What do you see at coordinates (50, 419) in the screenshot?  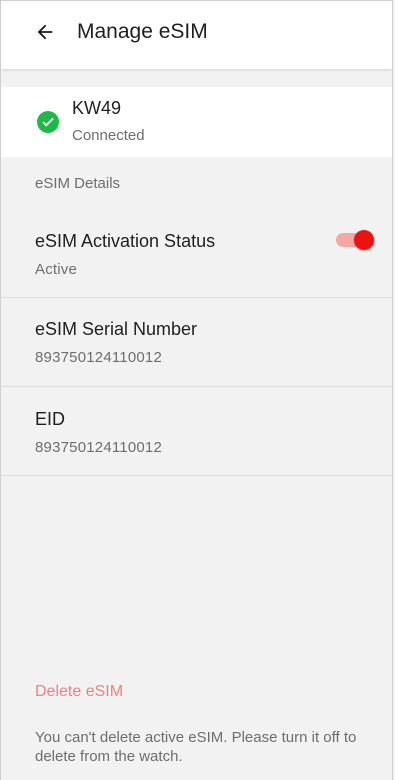 I see `eid-title: EID` at bounding box center [50, 419].